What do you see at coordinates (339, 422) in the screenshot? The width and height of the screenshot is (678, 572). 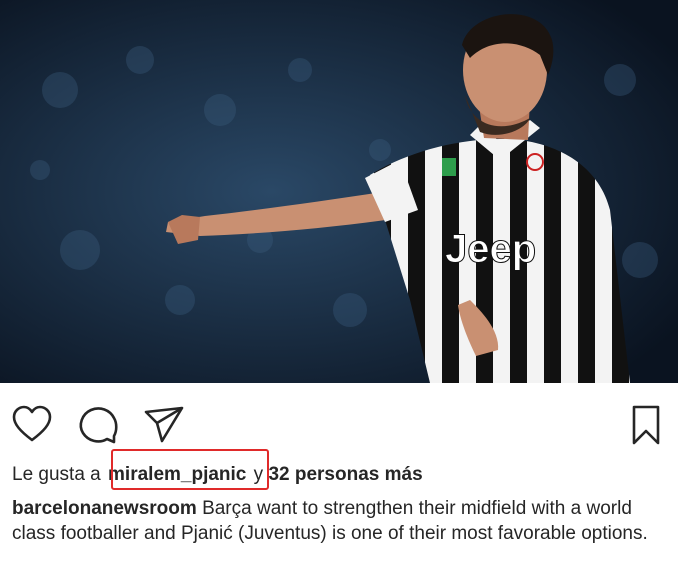 I see `post-actions-bar` at bounding box center [339, 422].